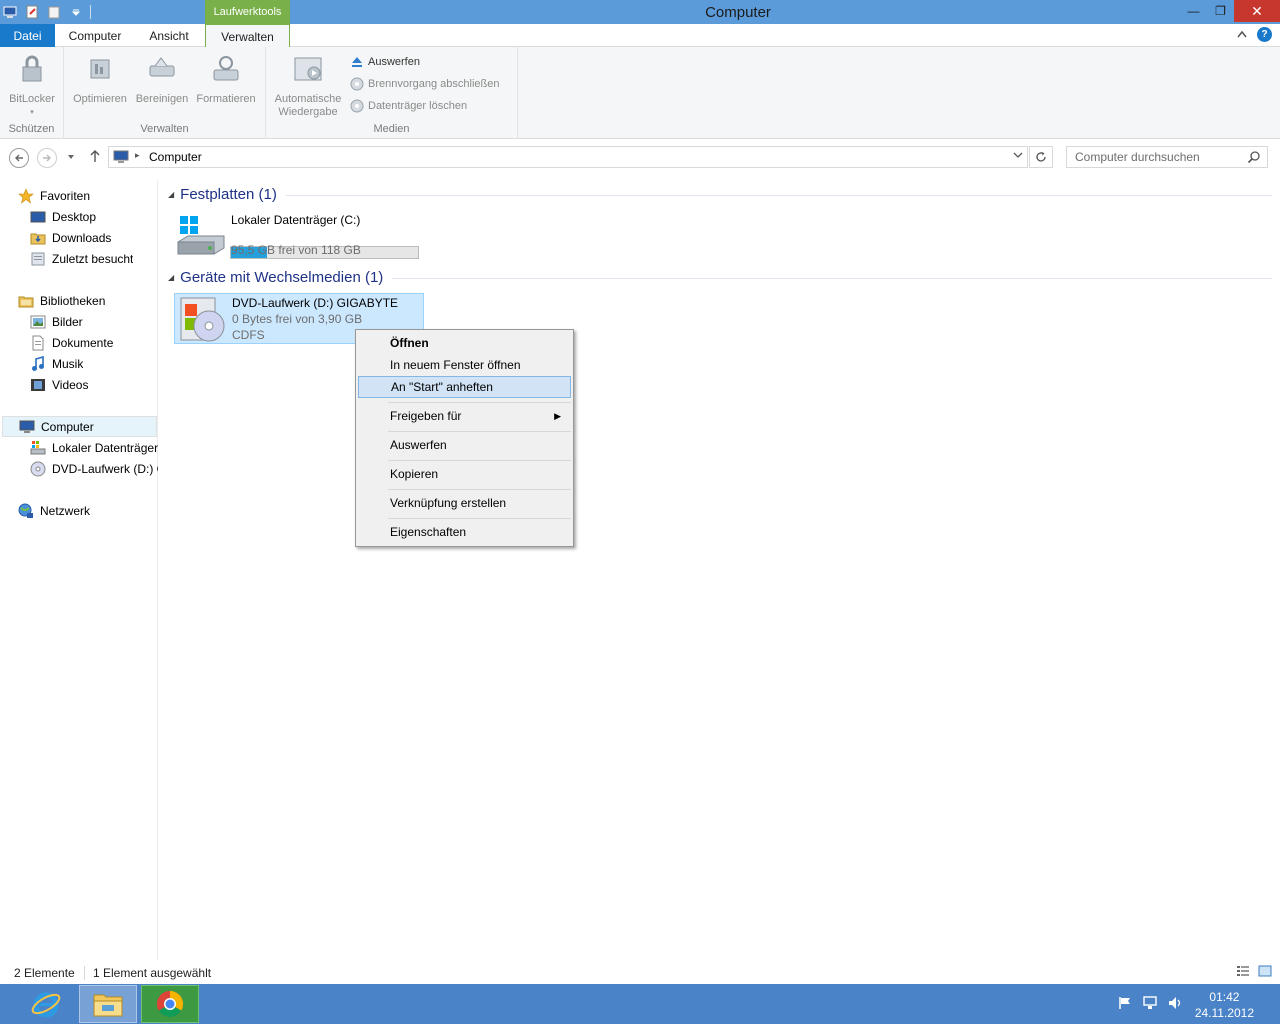  Describe the element at coordinates (247, 36) in the screenshot. I see `tab-verwalten: Verwalten` at that location.